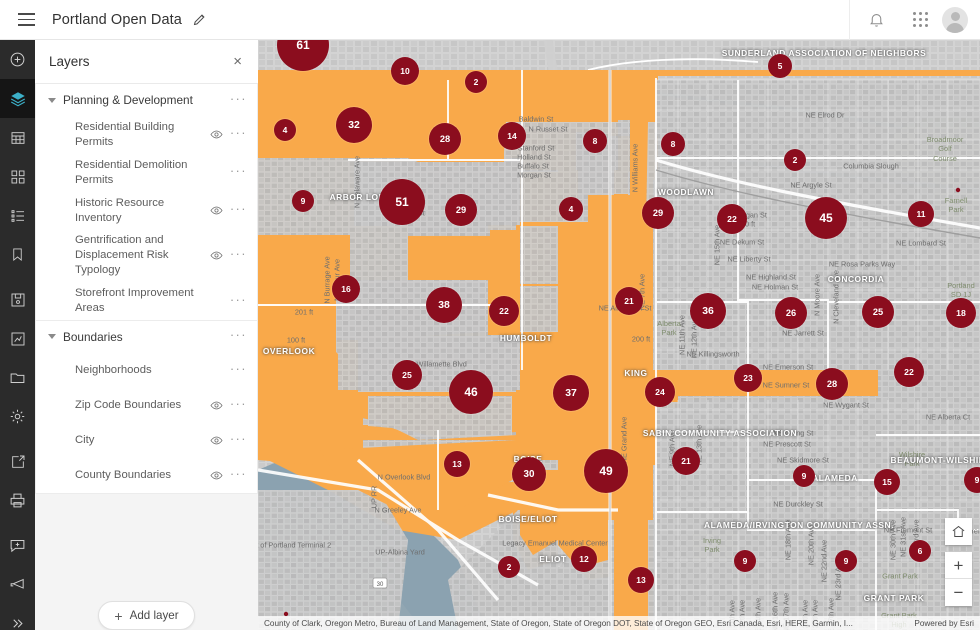 The image size is (980, 630). What do you see at coordinates (146, 211) in the screenshot?
I see `layer-row: Historic Resource Inventory ···` at bounding box center [146, 211].